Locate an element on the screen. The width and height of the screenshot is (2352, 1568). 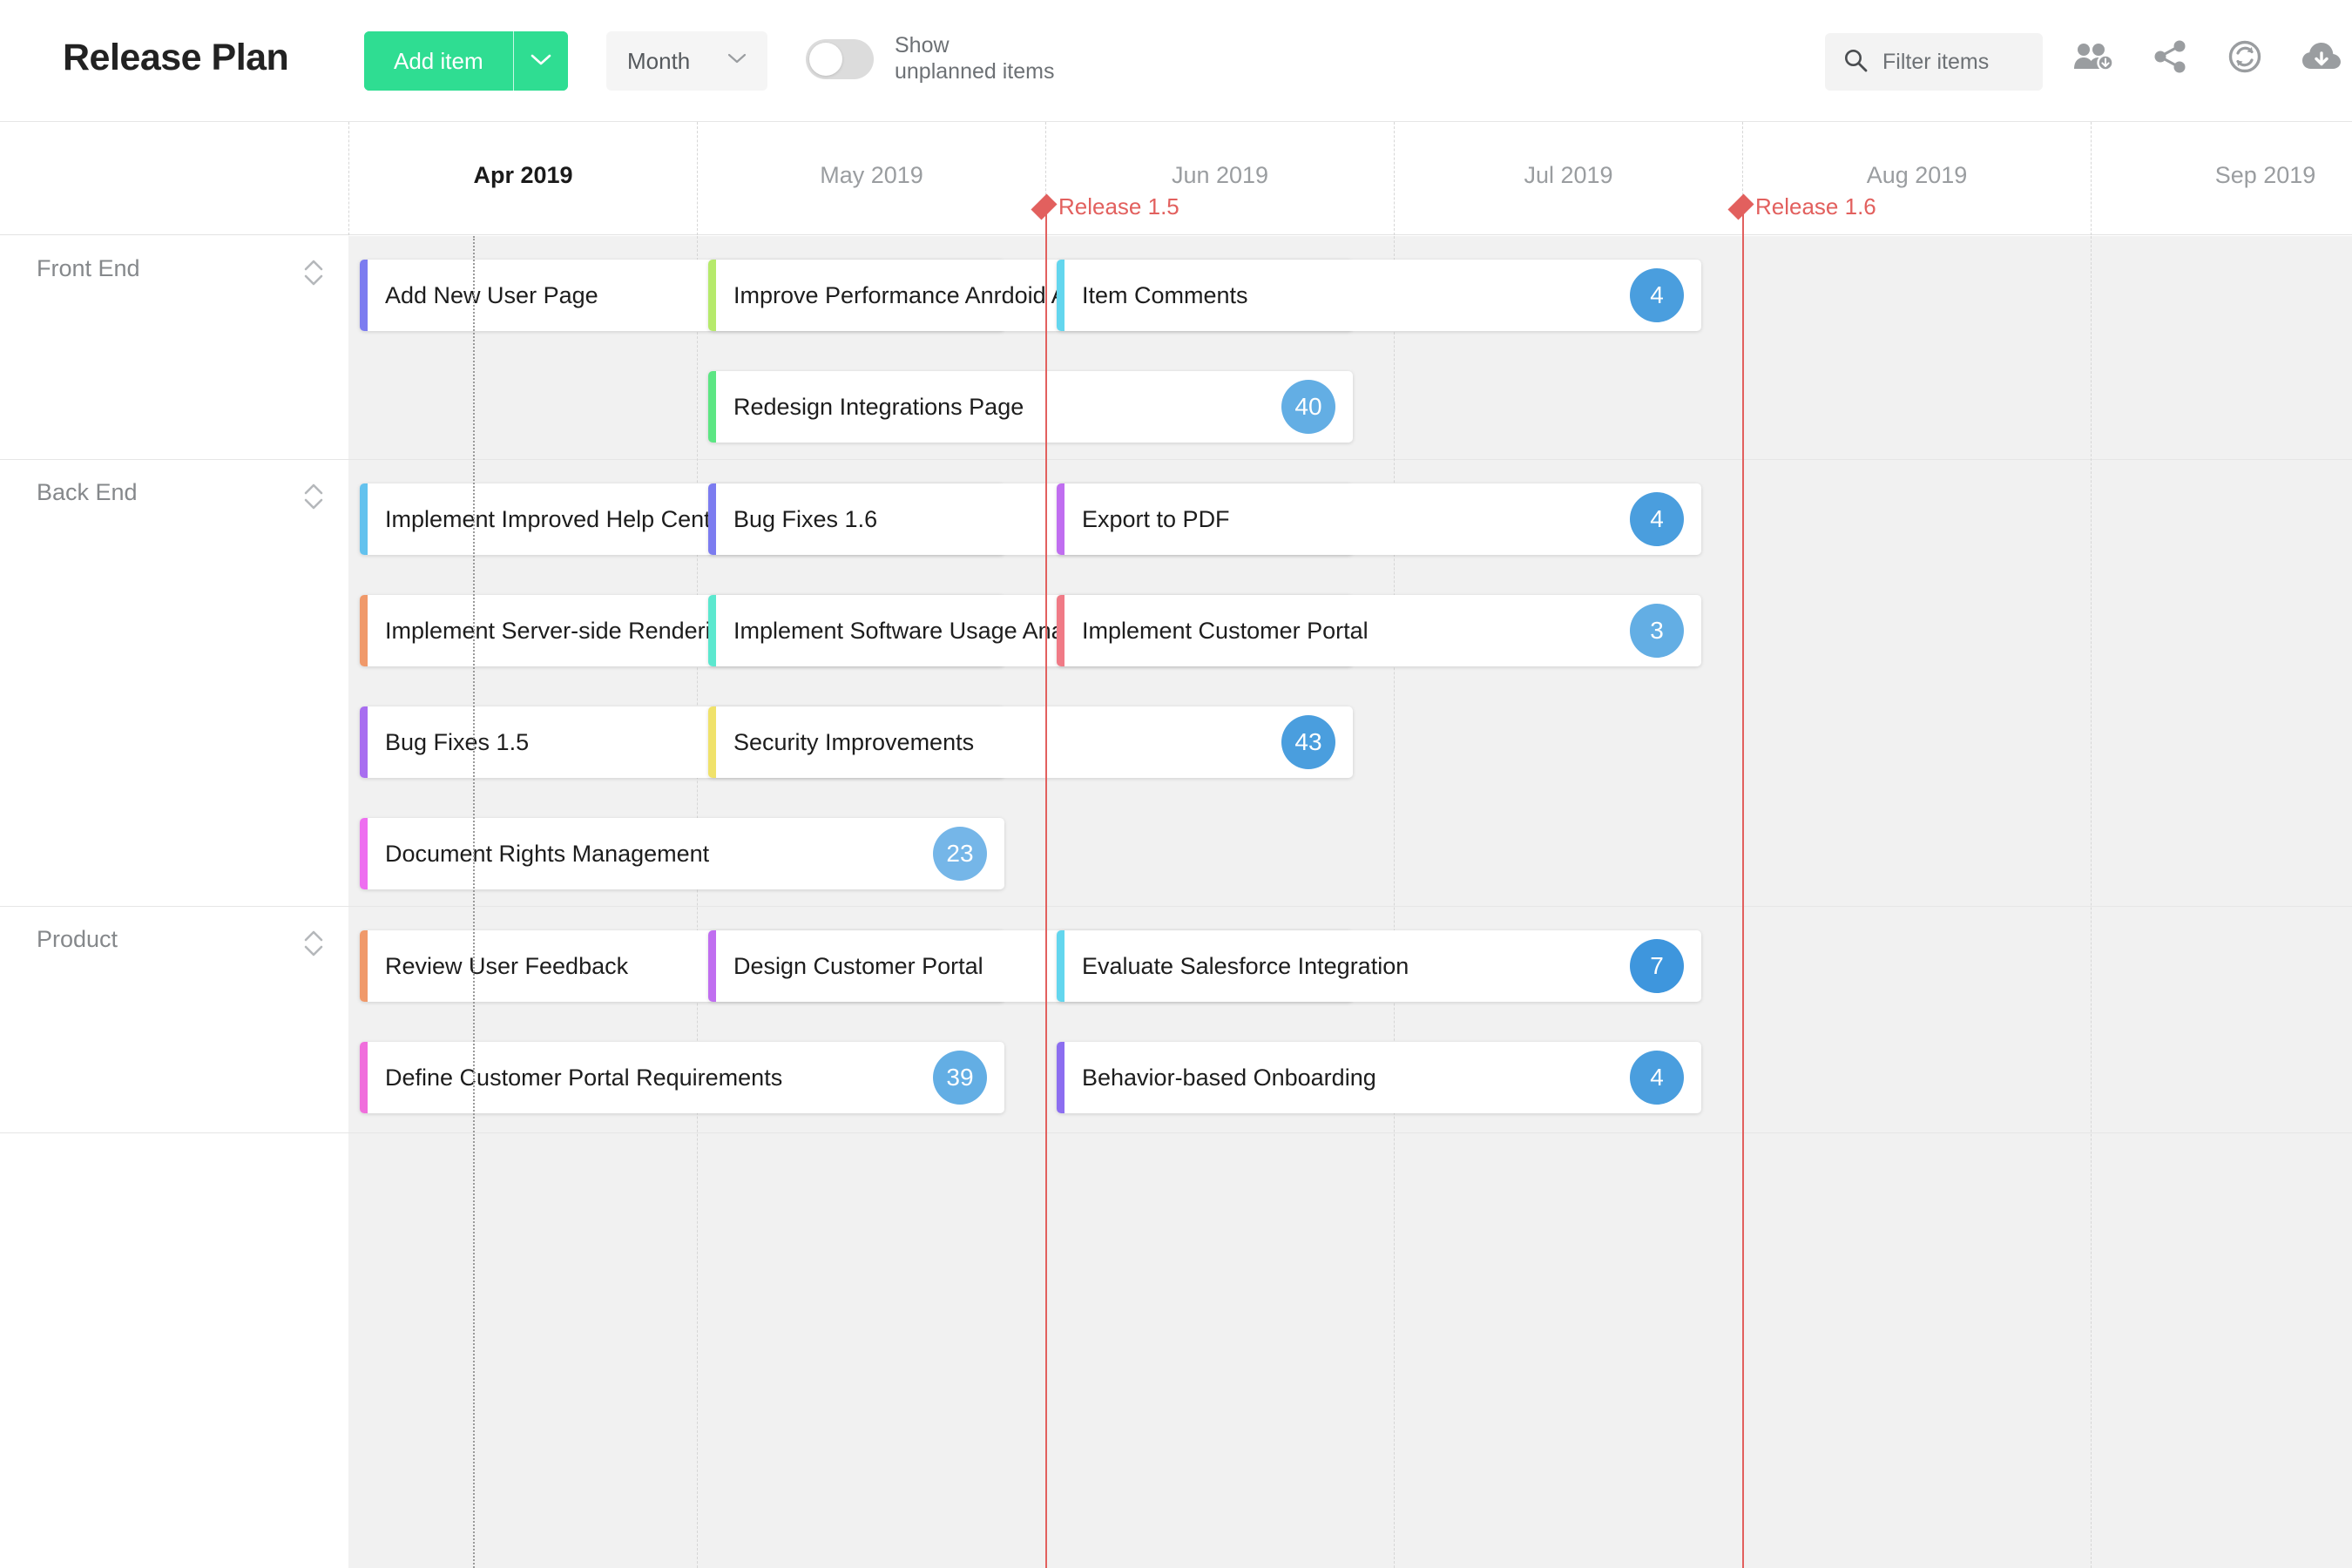
card-title: Implement Customer Portal is located at coordinates (1225, 630).